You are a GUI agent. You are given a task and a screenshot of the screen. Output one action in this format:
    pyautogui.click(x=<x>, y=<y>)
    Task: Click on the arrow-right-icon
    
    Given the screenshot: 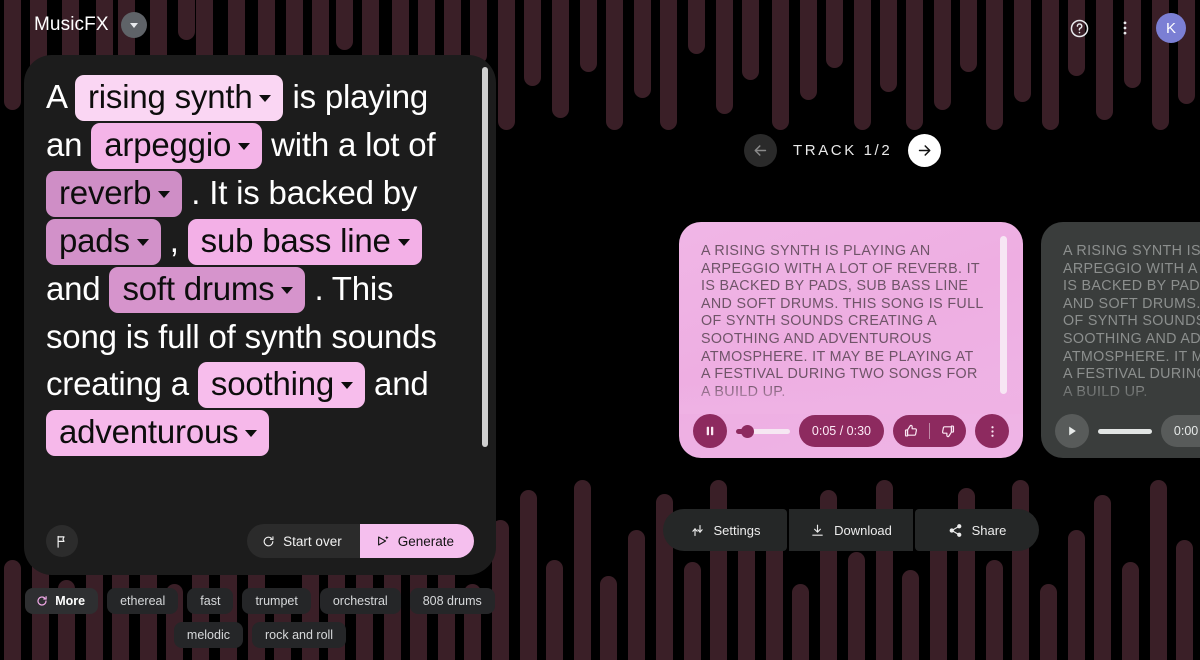 What is the action you would take?
    pyautogui.click(x=925, y=150)
    